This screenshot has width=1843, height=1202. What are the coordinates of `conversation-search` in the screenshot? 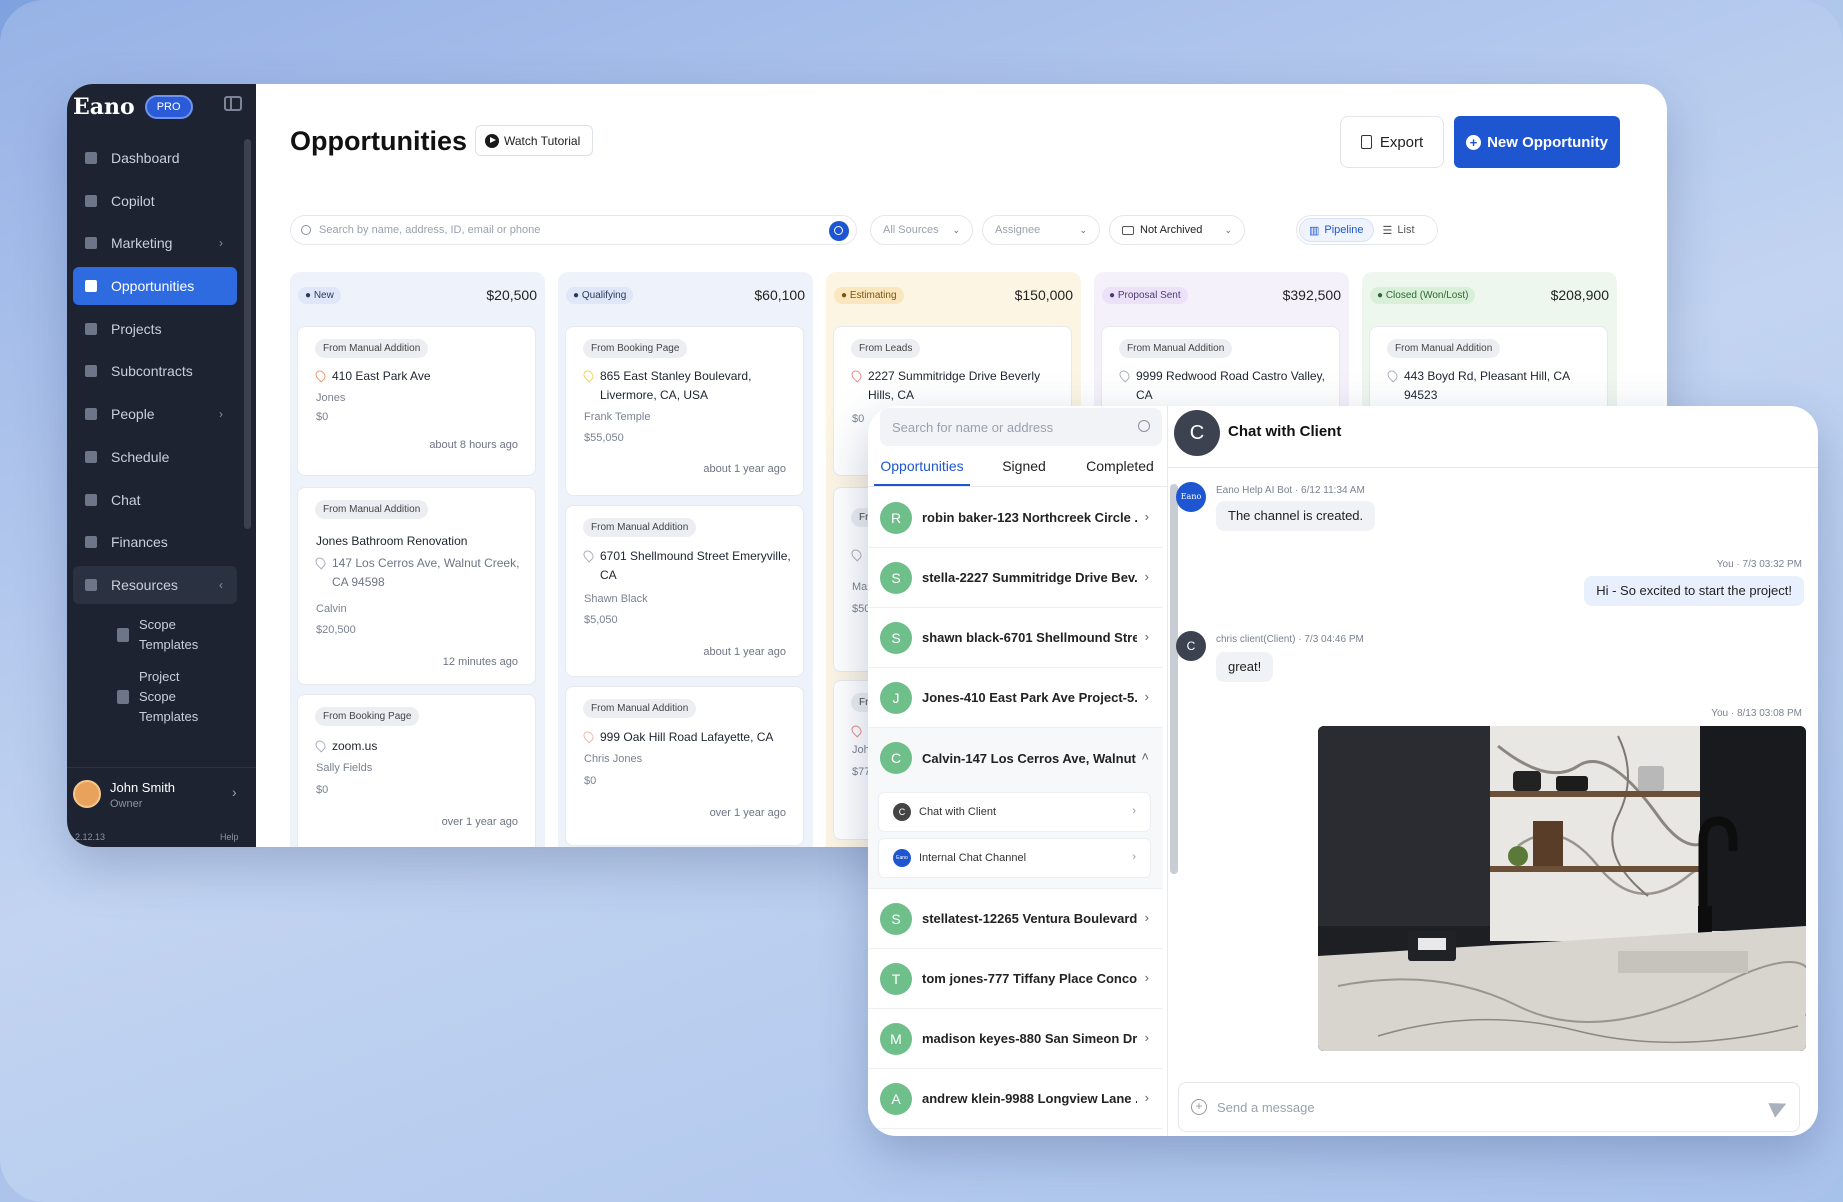 It's located at (1021, 427).